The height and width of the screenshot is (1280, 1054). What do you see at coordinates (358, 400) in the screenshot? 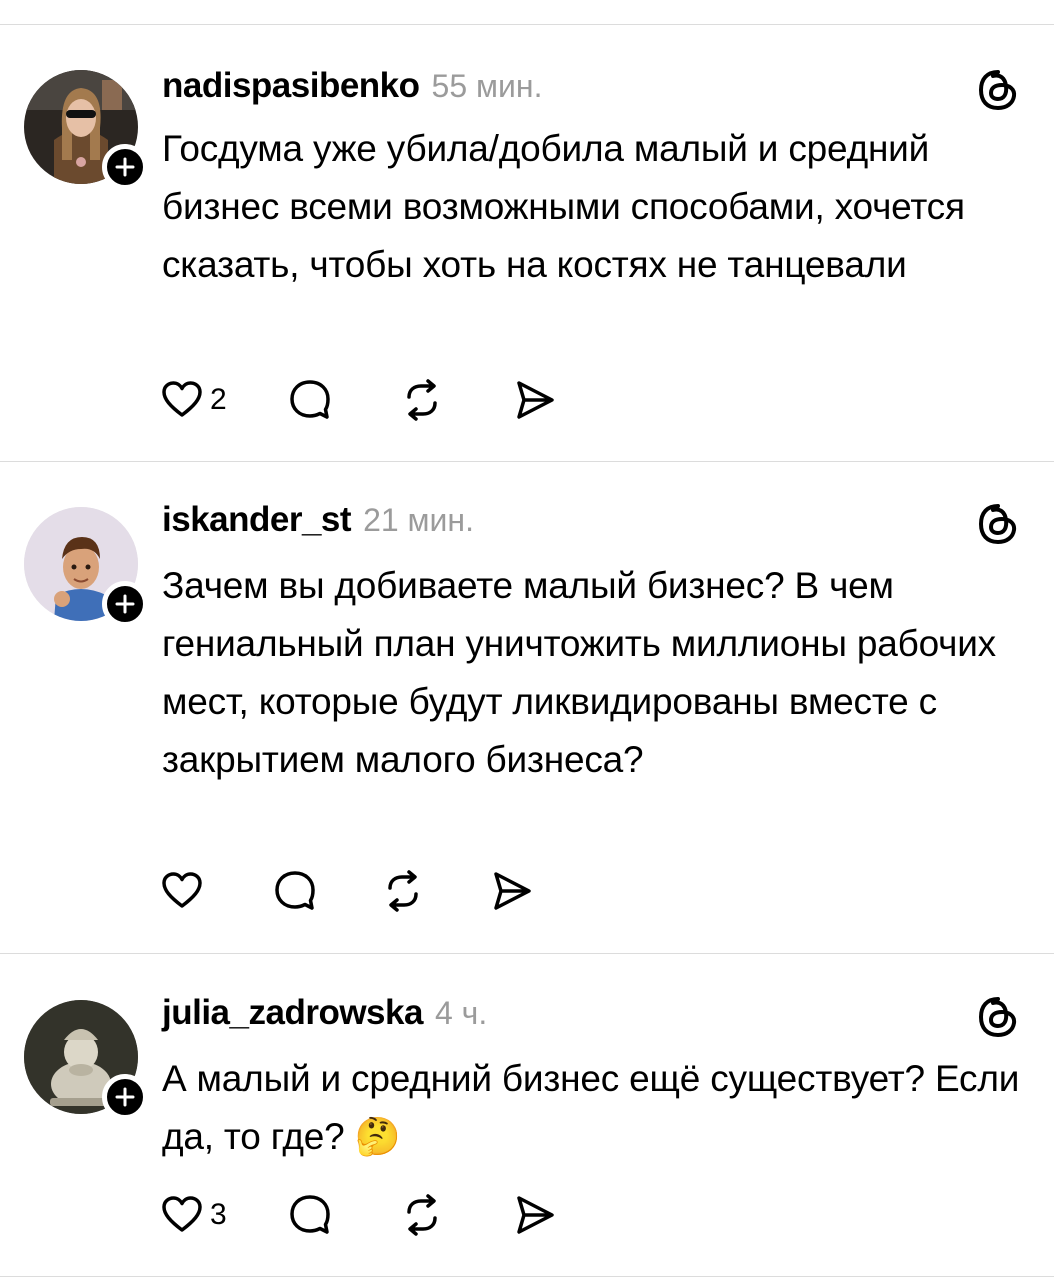
I see `action-bar: 2` at bounding box center [358, 400].